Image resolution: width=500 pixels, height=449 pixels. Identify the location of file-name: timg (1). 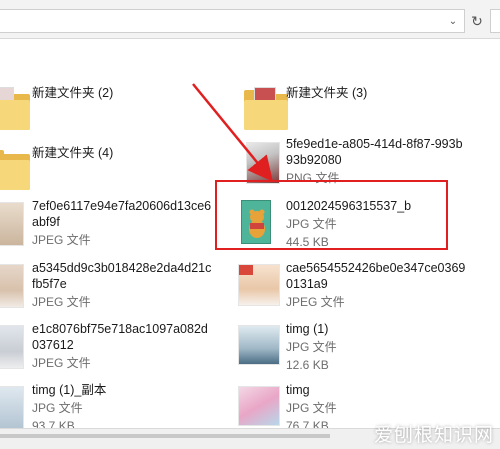
(307, 329).